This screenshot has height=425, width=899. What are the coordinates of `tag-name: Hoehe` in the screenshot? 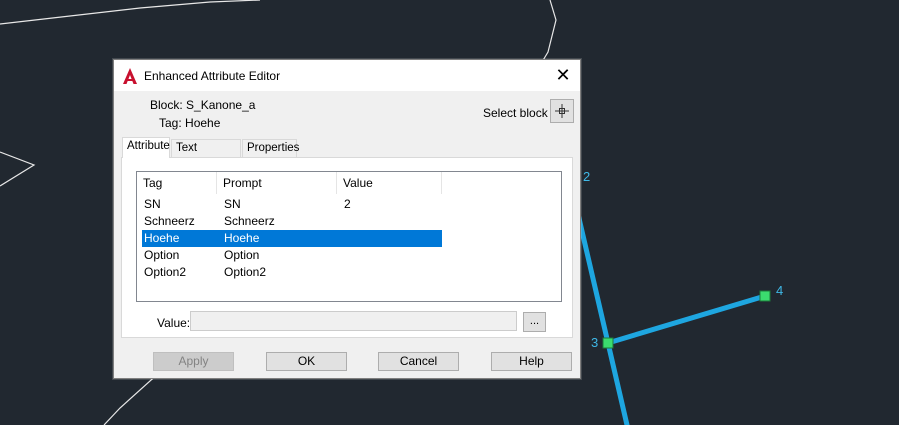 It's located at (203, 123).